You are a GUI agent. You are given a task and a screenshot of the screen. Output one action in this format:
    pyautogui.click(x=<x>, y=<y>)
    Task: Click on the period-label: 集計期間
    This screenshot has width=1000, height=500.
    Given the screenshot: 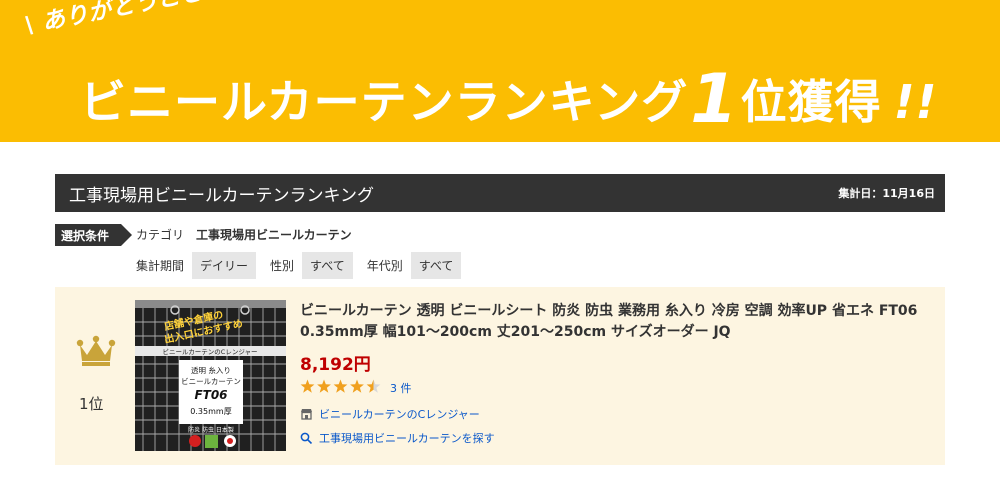 What is the action you would take?
    pyautogui.click(x=160, y=266)
    